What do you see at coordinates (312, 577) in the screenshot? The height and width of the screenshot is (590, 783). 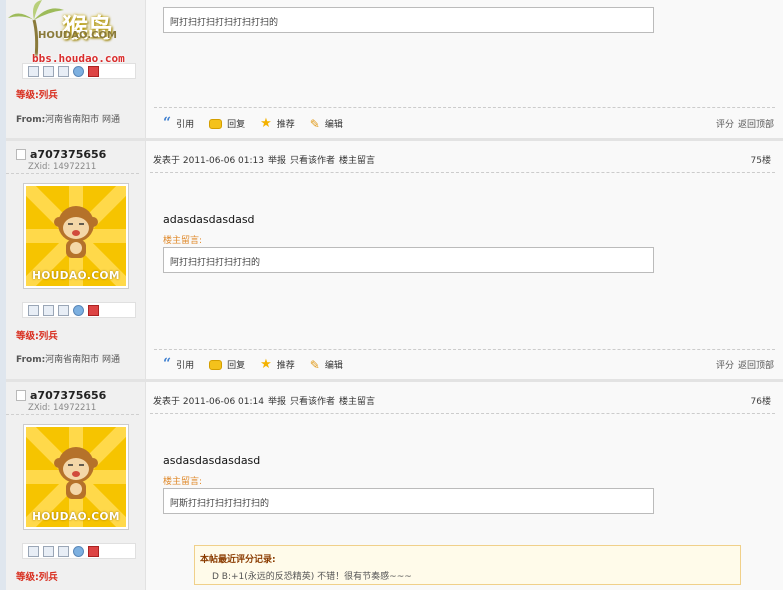 I see `rating-entry: D B:+1(永远的反恐精英) 不错！很有节奏感~~~` at bounding box center [312, 577].